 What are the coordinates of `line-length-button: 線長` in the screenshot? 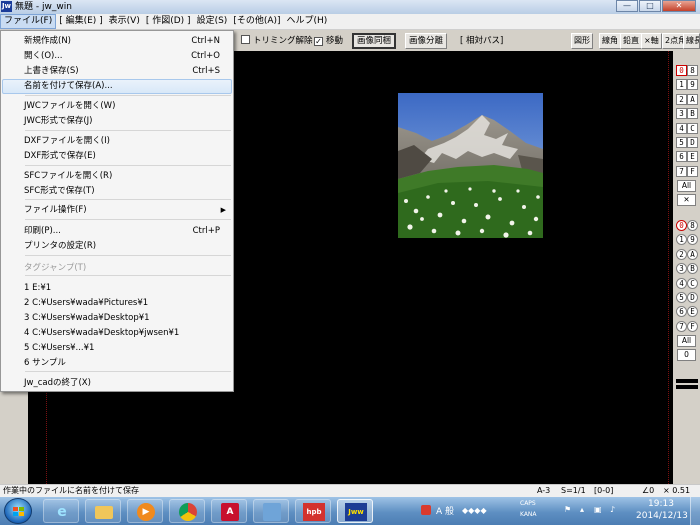 It's located at (691, 41).